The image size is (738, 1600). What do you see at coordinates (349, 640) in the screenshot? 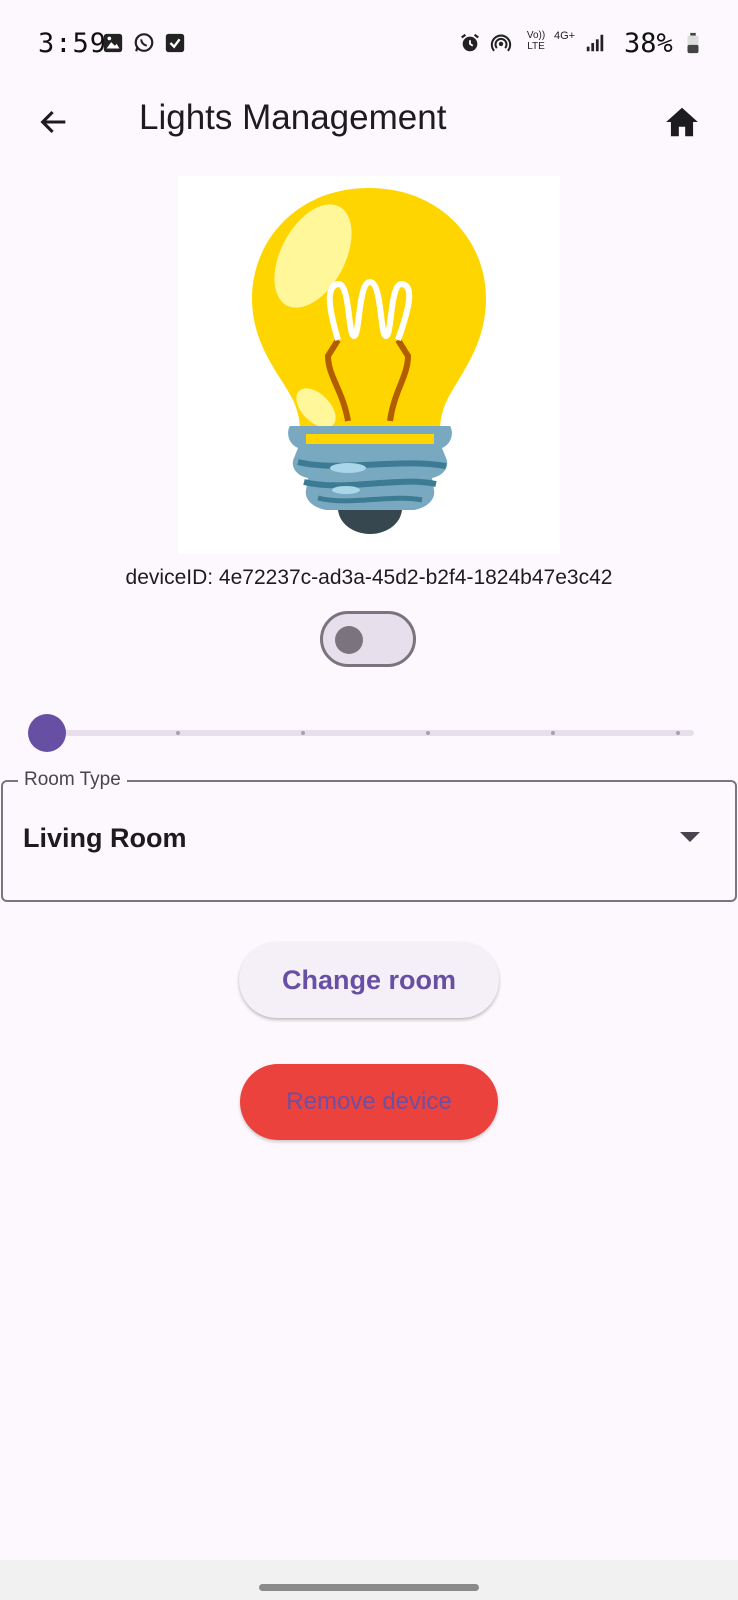
I see `switch-thumb` at bounding box center [349, 640].